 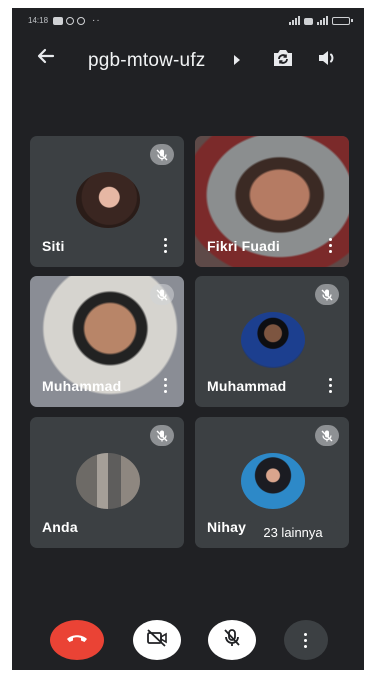 I want to click on participant-tile: Siti, so click(x=107, y=201).